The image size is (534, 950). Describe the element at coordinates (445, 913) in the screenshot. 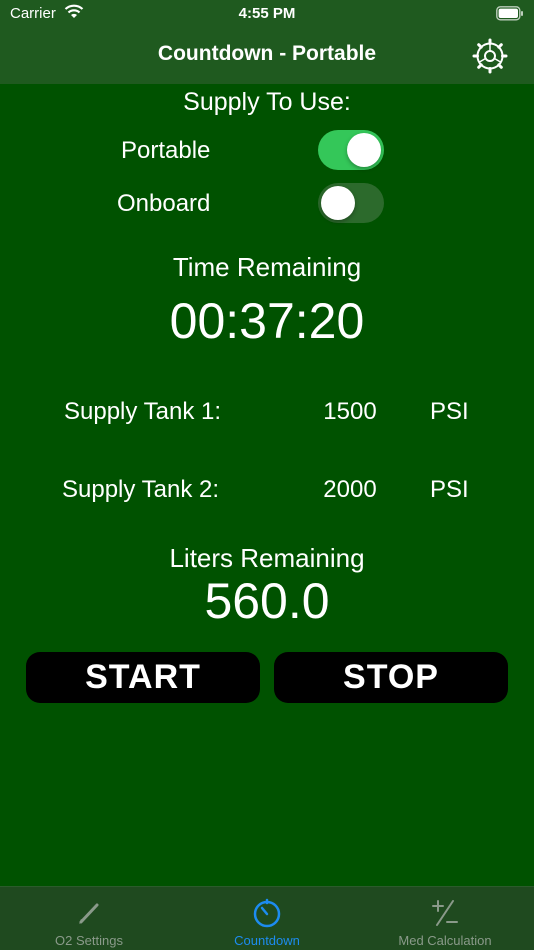

I see `plus-minus-icon` at that location.